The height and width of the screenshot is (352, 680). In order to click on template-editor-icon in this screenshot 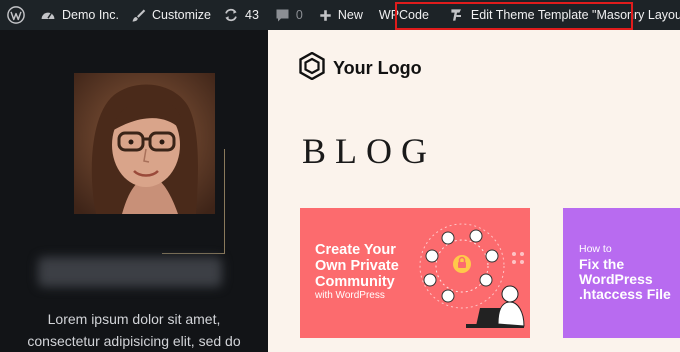, I will do `click(457, 15)`.